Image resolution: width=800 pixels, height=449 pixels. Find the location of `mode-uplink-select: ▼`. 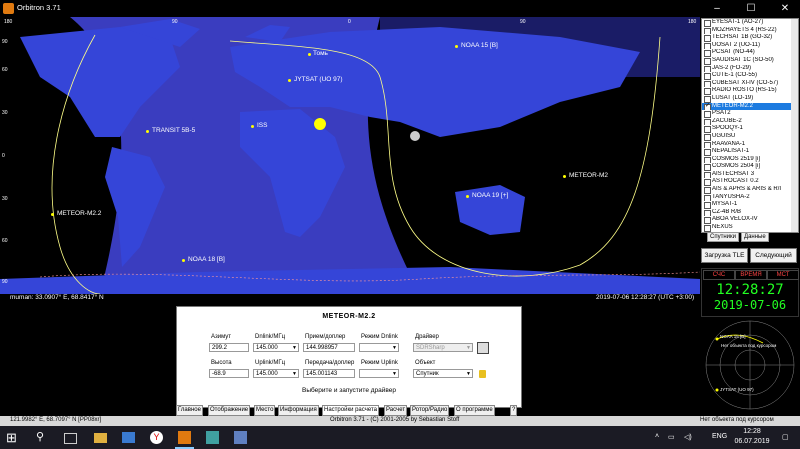

mode-uplink-select: ▼ is located at coordinates (379, 373).